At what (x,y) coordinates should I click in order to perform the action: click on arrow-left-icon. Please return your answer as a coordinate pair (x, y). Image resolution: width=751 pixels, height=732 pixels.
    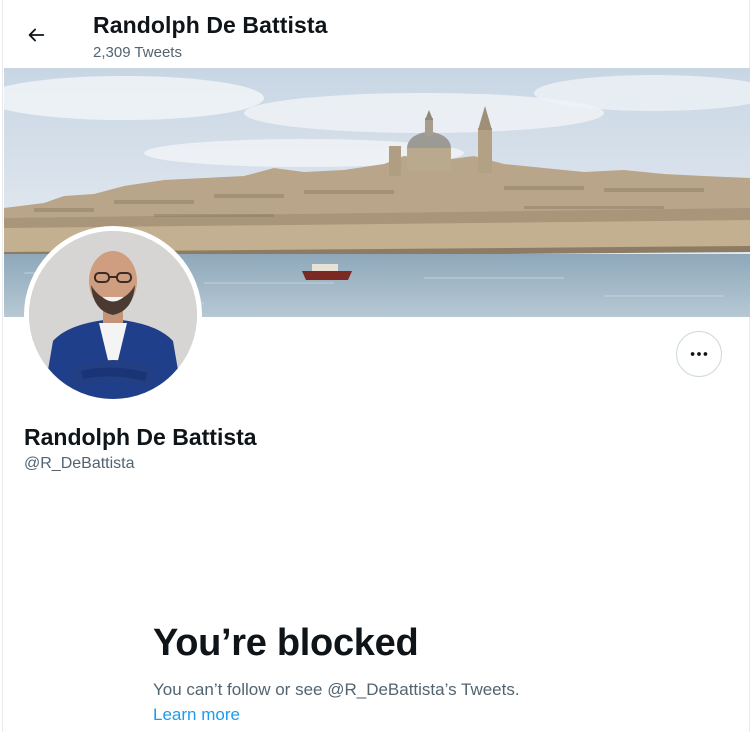
    Looking at the image, I should click on (36, 35).